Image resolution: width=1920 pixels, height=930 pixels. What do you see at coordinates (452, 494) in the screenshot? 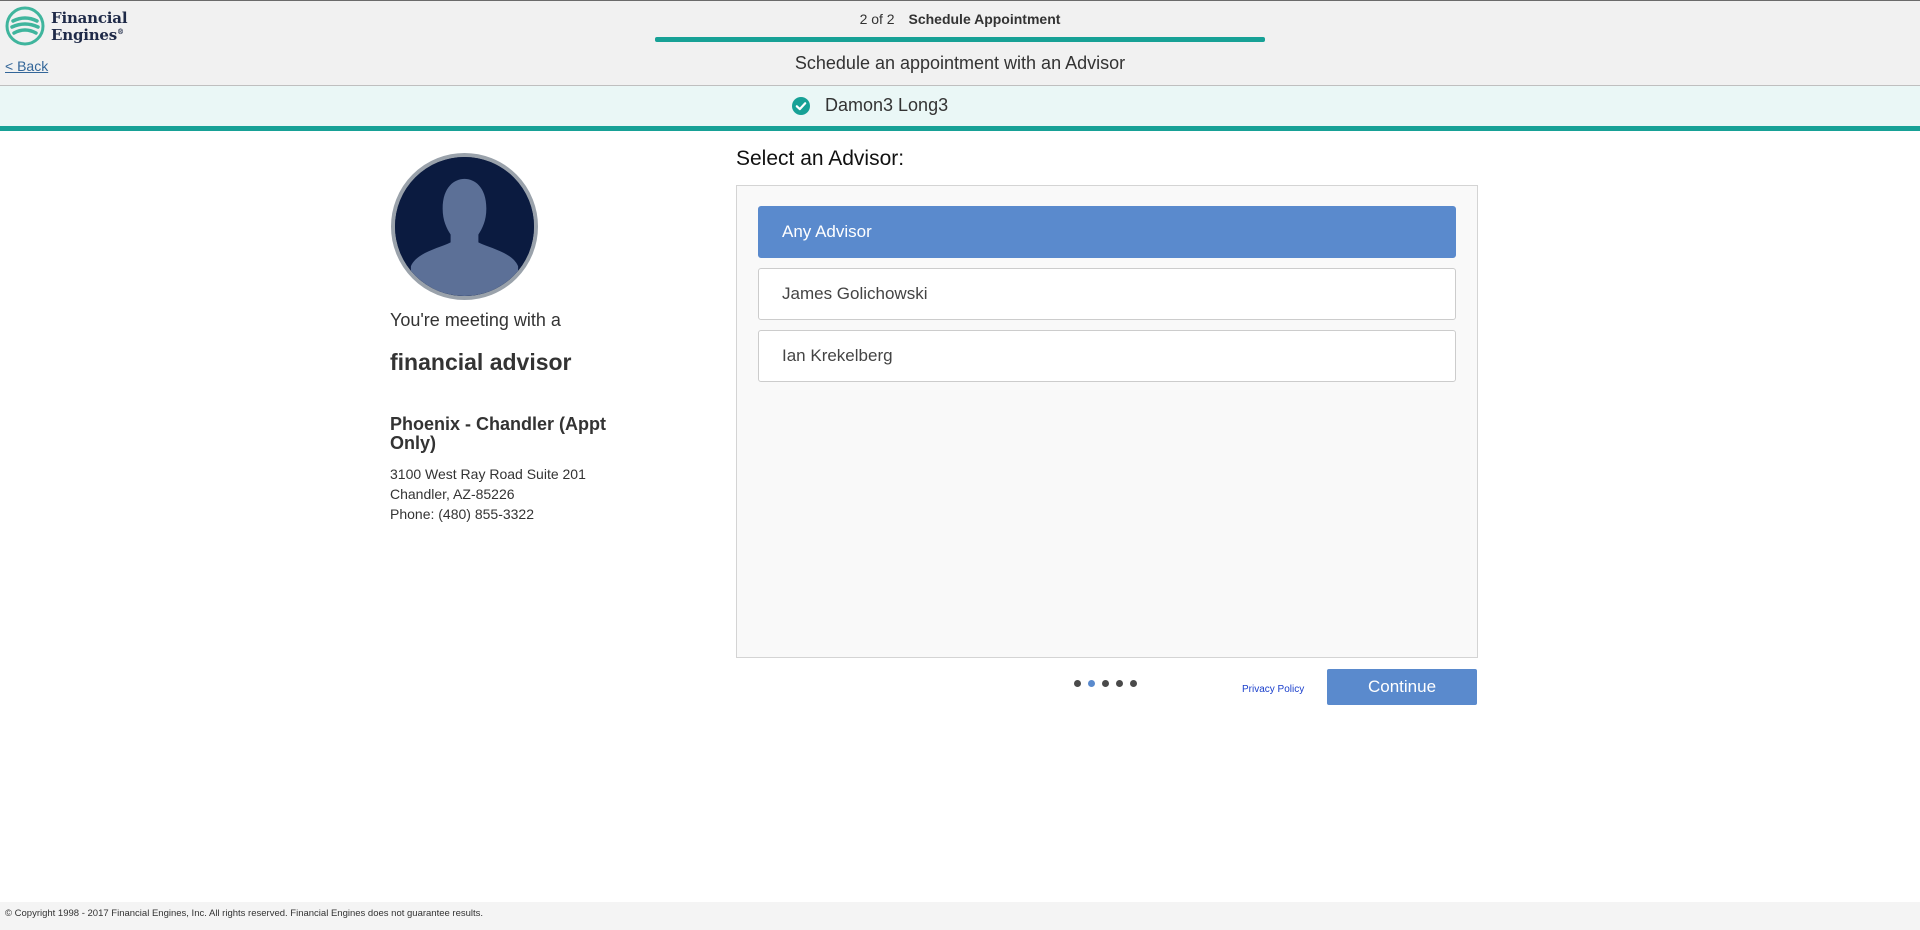
I see `office-address-line-2: Chandler, AZ-85226` at bounding box center [452, 494].